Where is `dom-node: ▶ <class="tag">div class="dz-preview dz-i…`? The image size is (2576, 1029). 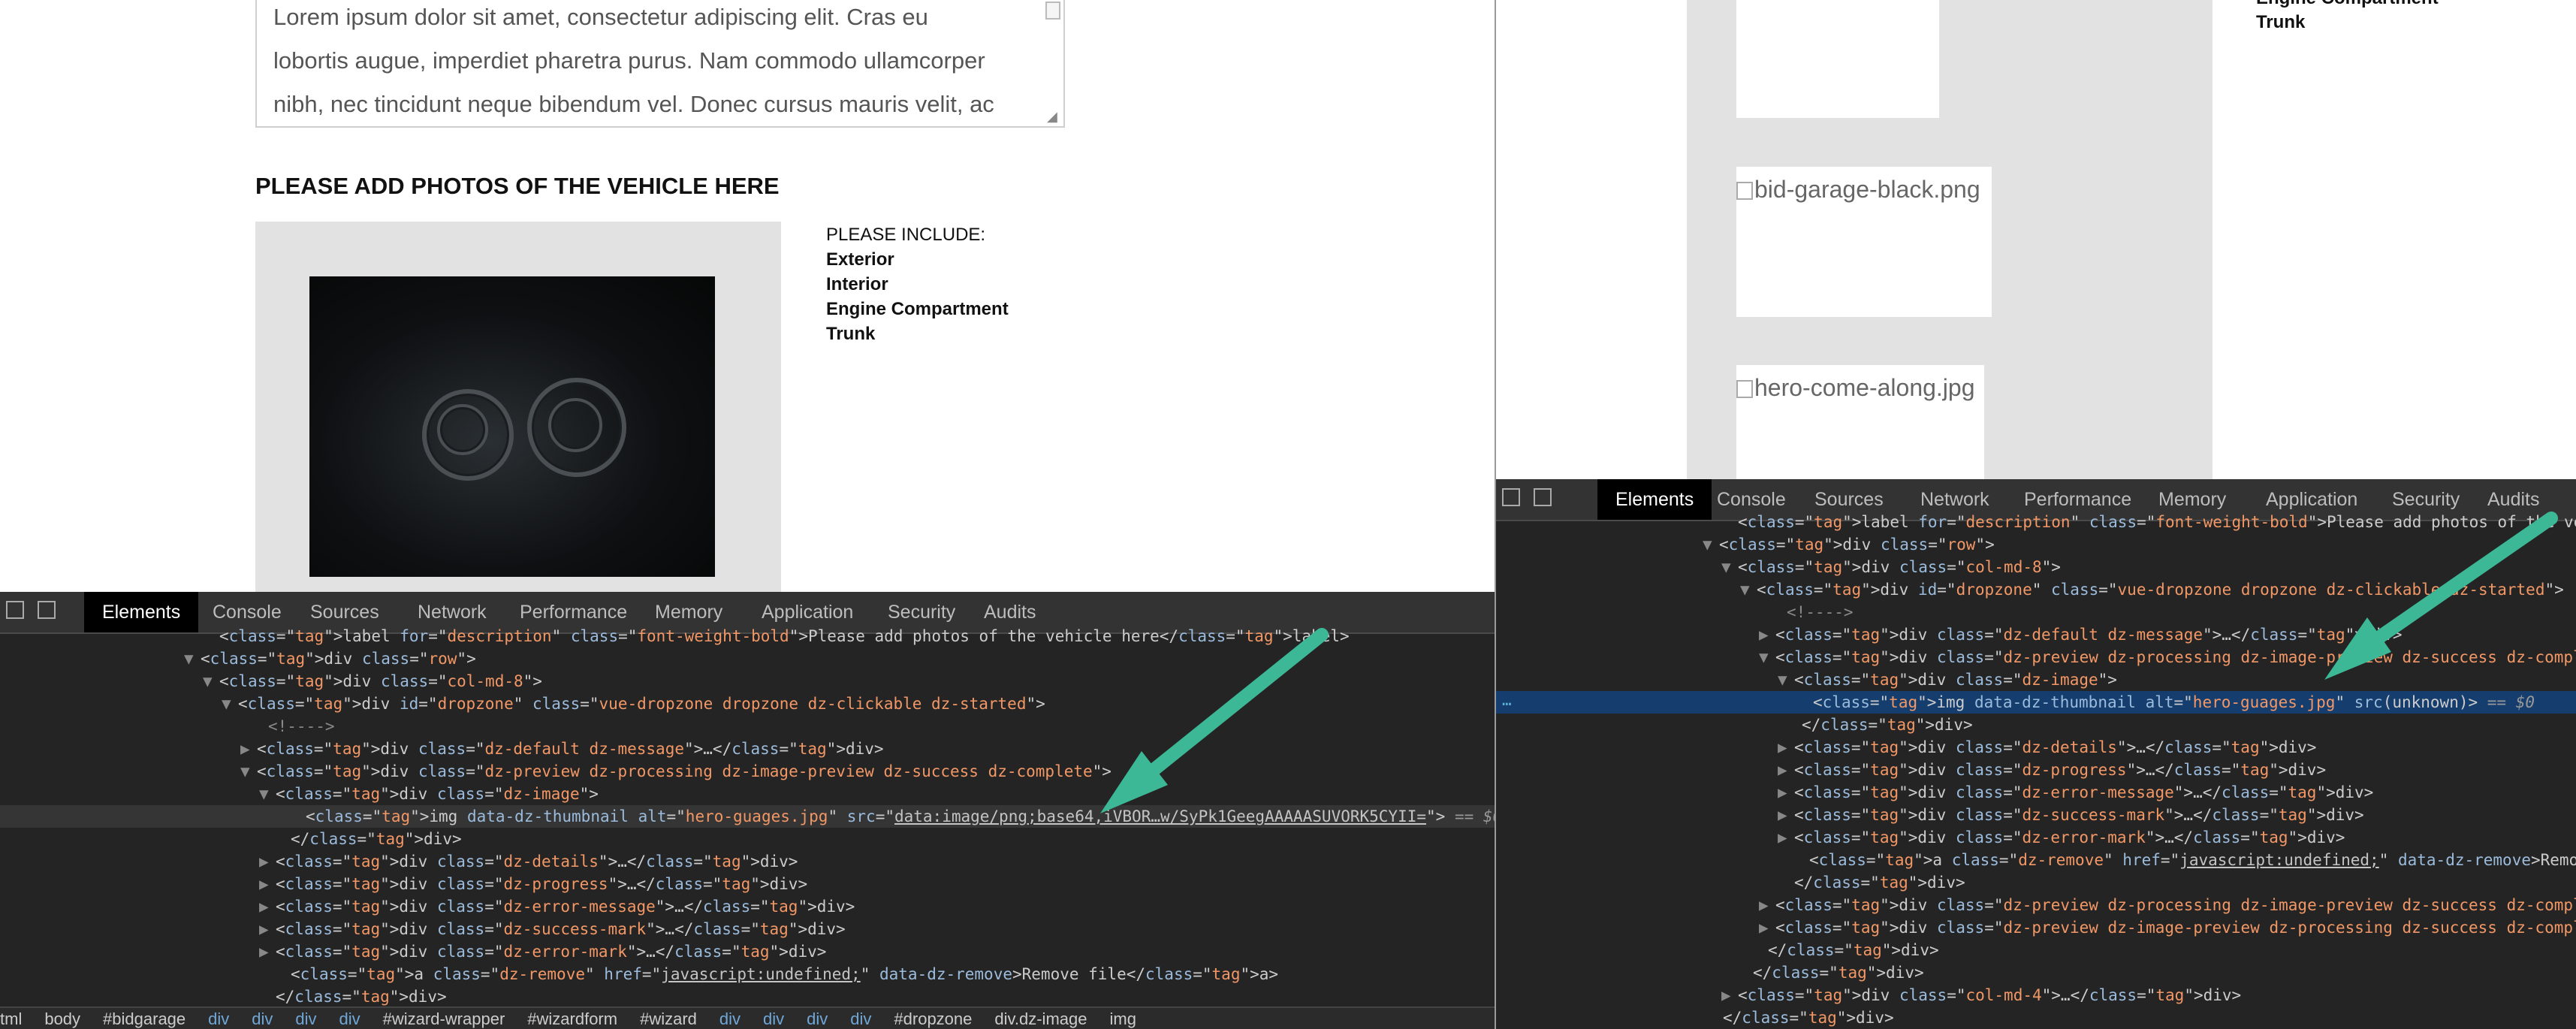 dom-node: ▶ <class="tag">div class="dz-preview dz-i… is located at coordinates (2036, 927).